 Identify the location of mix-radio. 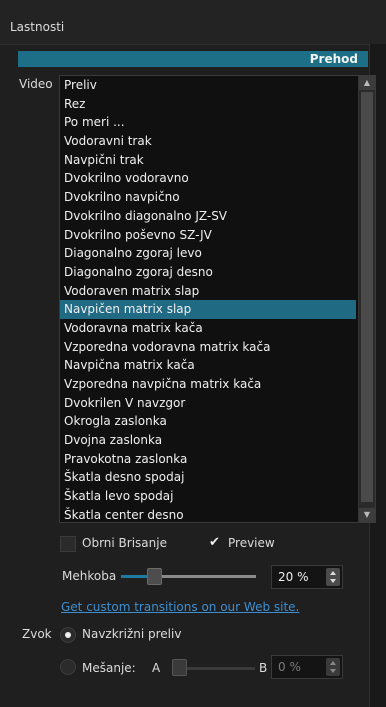
(68, 667).